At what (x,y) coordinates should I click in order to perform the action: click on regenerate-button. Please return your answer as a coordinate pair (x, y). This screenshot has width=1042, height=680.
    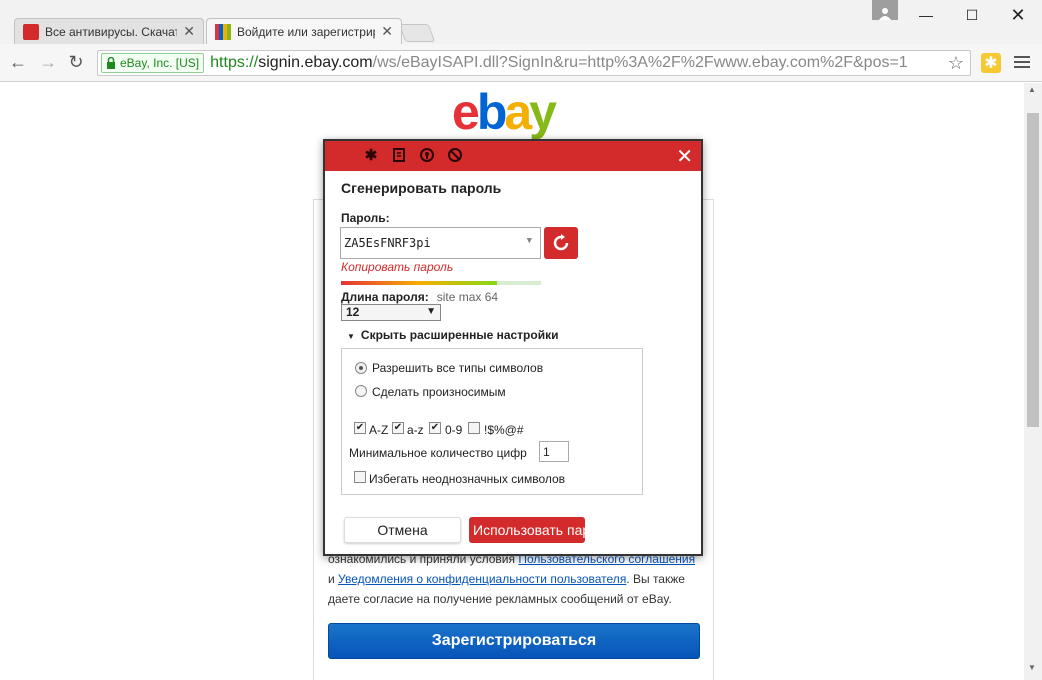
    Looking at the image, I should click on (561, 243).